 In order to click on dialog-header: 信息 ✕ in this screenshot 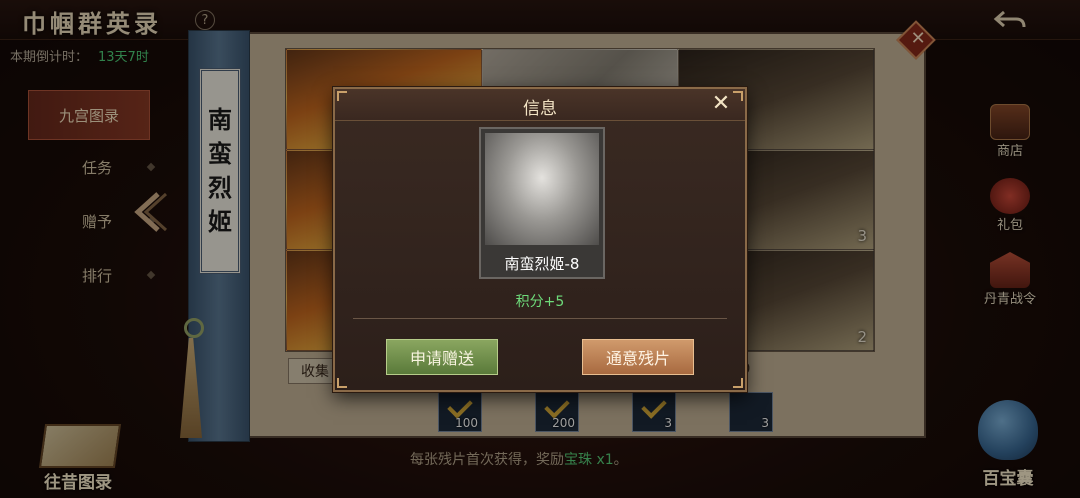, I will do `click(540, 105)`.